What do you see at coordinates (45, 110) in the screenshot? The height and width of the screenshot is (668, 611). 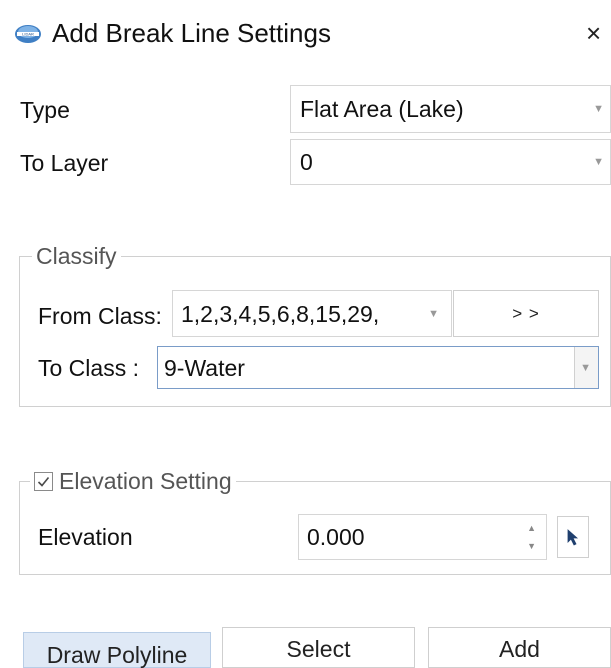 I see `type-label: Type` at bounding box center [45, 110].